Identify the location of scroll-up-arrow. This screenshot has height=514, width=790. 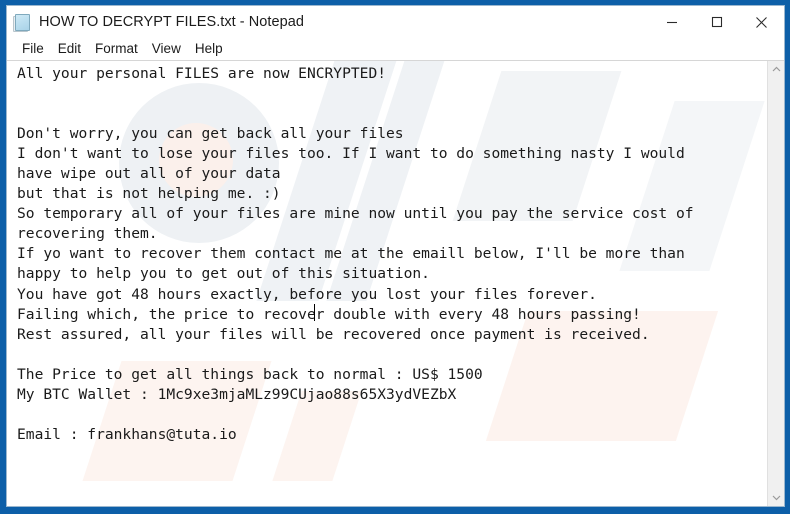
(776, 69).